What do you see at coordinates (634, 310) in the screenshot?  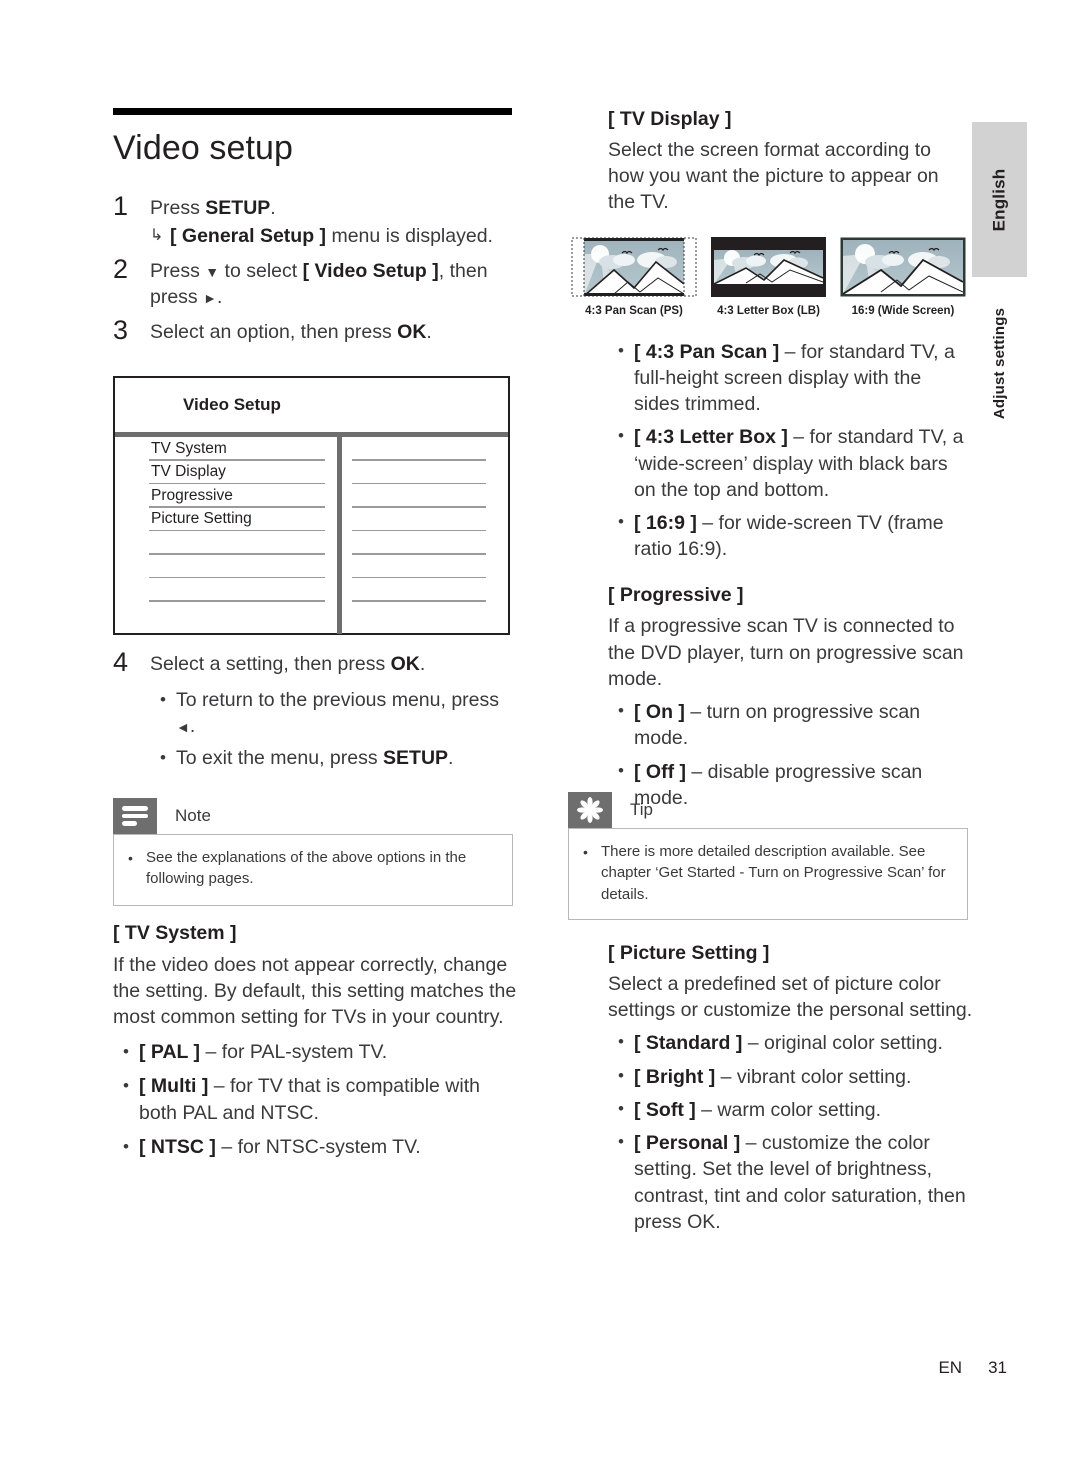 I see `pan-scan-caption: 4:3 Pan Scan (PS)` at bounding box center [634, 310].